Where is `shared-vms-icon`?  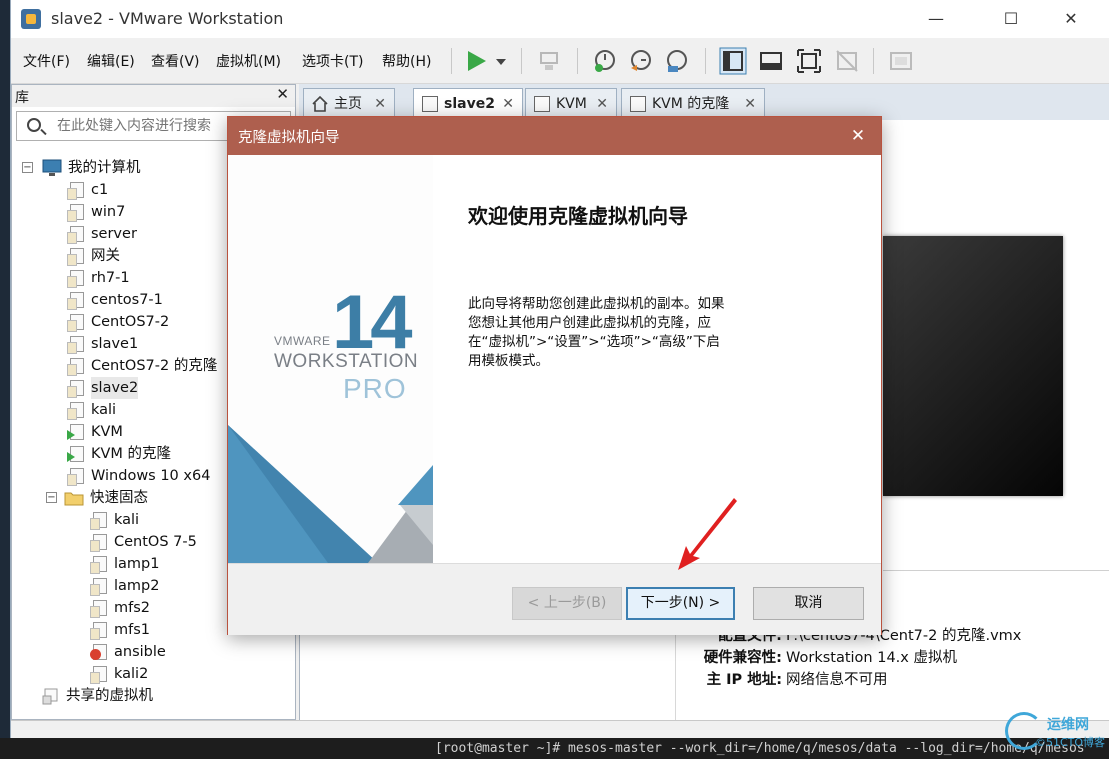 shared-vms-icon is located at coordinates (50, 696).